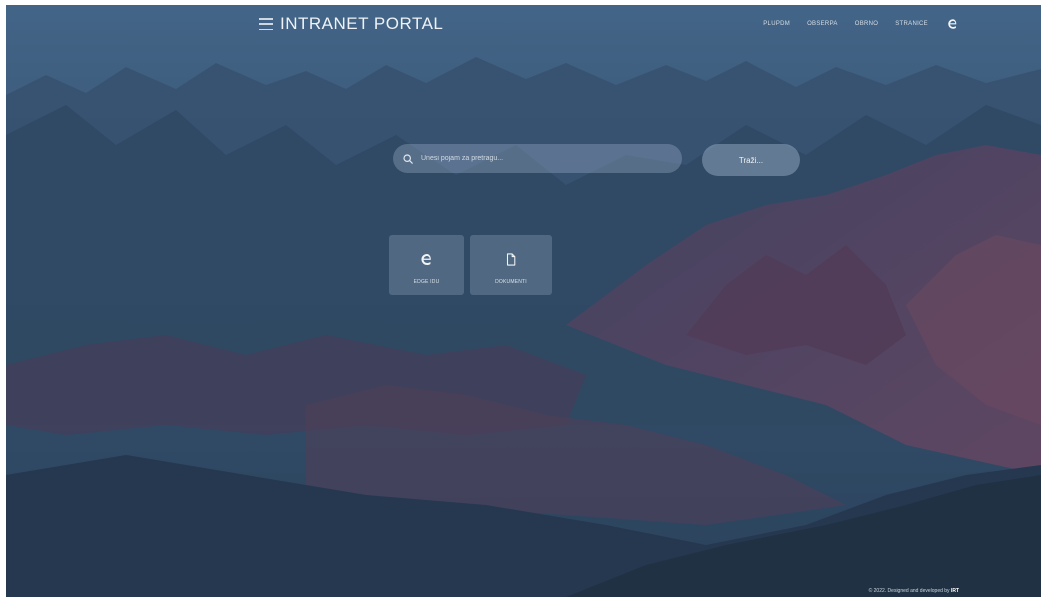 This screenshot has width=1046, height=602. I want to click on nav-item-obserpa: OBSERPA, so click(822, 24).